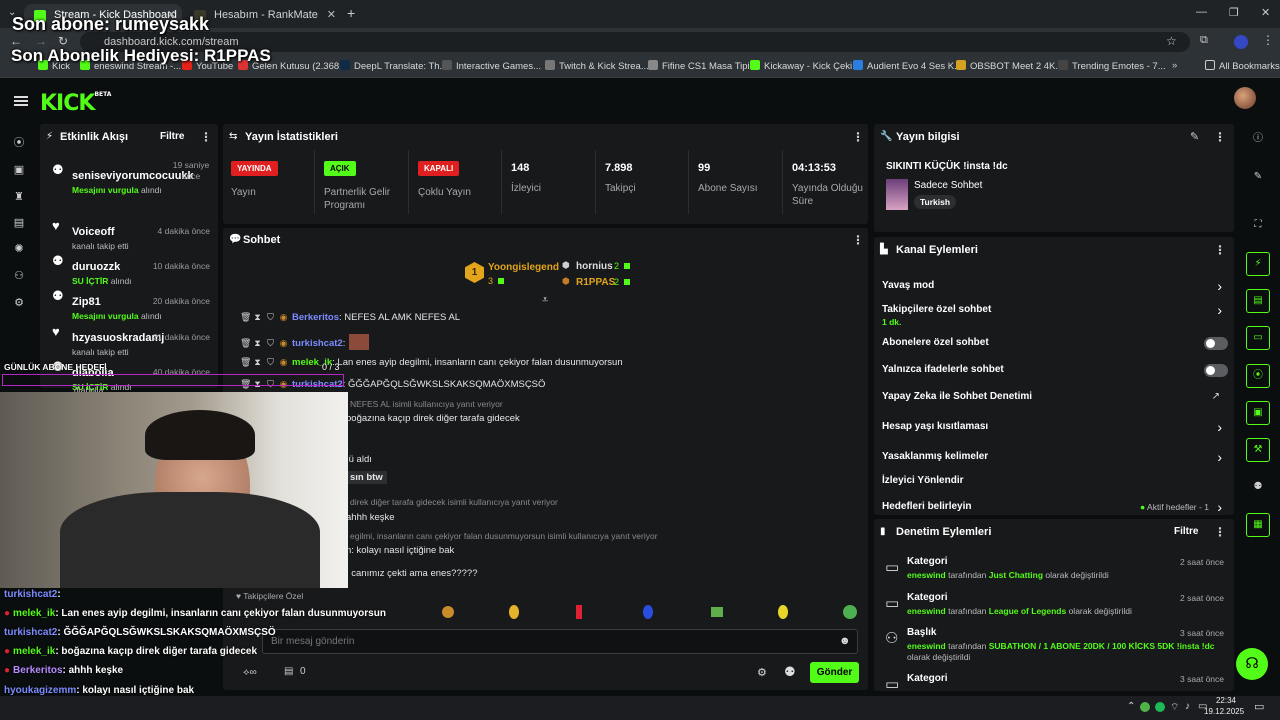 The image size is (1280, 720). Describe the element at coordinates (1216, 396) in the screenshot. I see `external-link-icon: ↗` at that location.